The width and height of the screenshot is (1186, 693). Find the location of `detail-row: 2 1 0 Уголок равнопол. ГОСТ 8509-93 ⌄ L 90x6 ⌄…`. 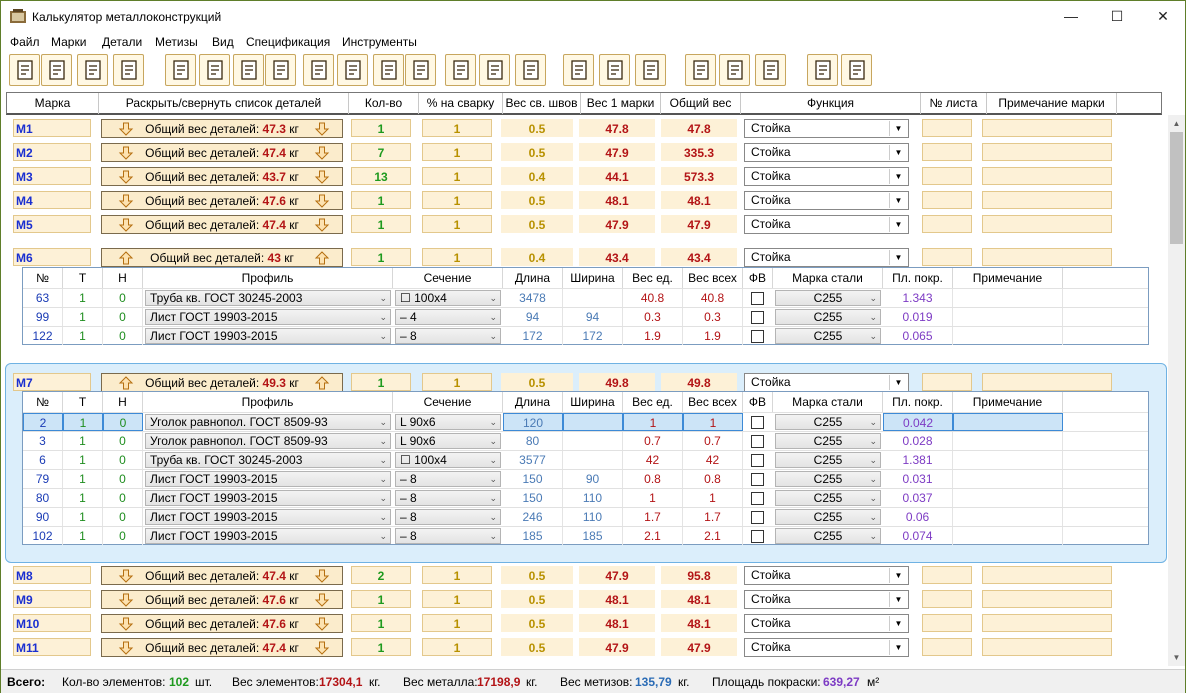

detail-row: 2 1 0 Уголок равнопол. ГОСТ 8509-93 ⌄ L 90x6 ⌄… is located at coordinates (585, 421).